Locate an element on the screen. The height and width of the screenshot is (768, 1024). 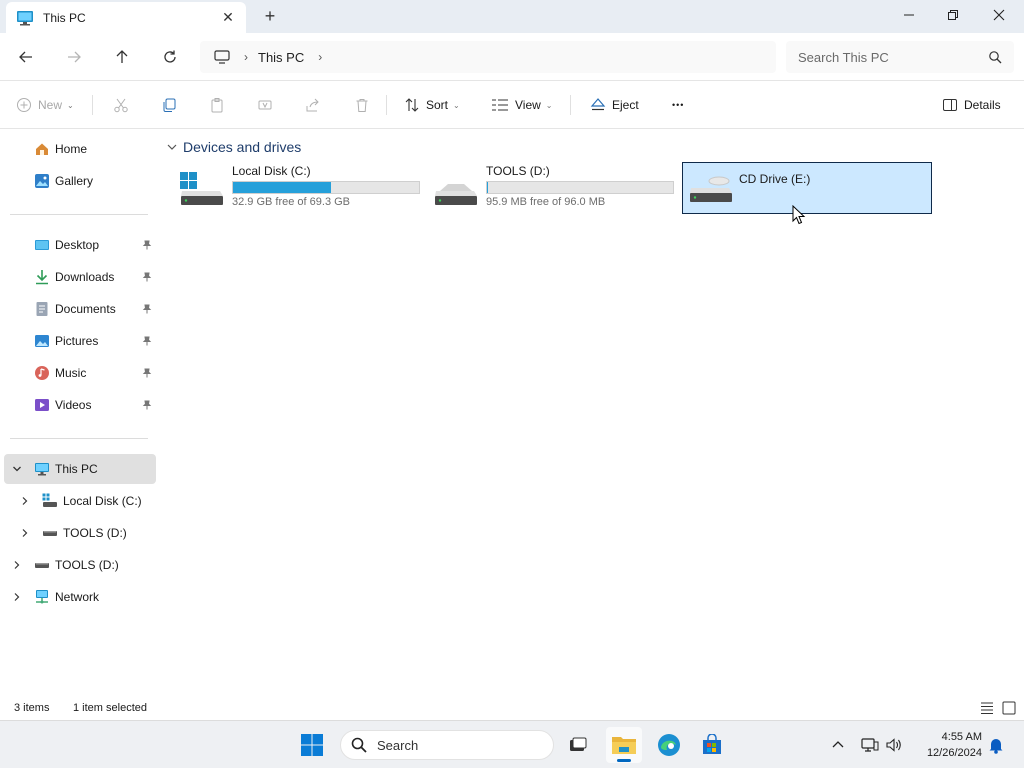
sidebar-item-label: Downloads is located at coordinates (85, 277).